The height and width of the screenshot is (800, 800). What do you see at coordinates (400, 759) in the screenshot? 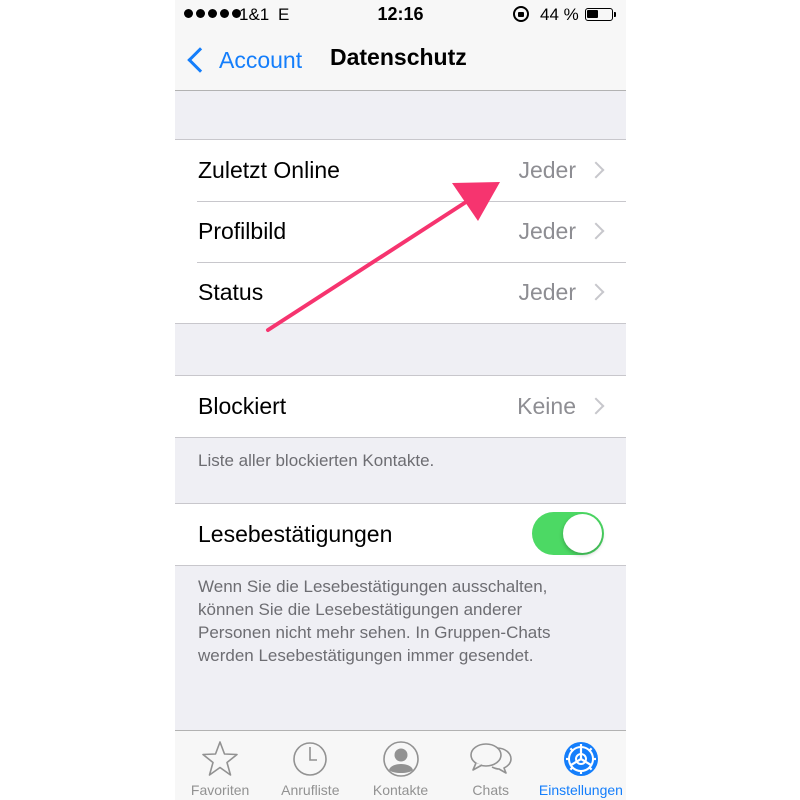
I see `person-icon` at bounding box center [400, 759].